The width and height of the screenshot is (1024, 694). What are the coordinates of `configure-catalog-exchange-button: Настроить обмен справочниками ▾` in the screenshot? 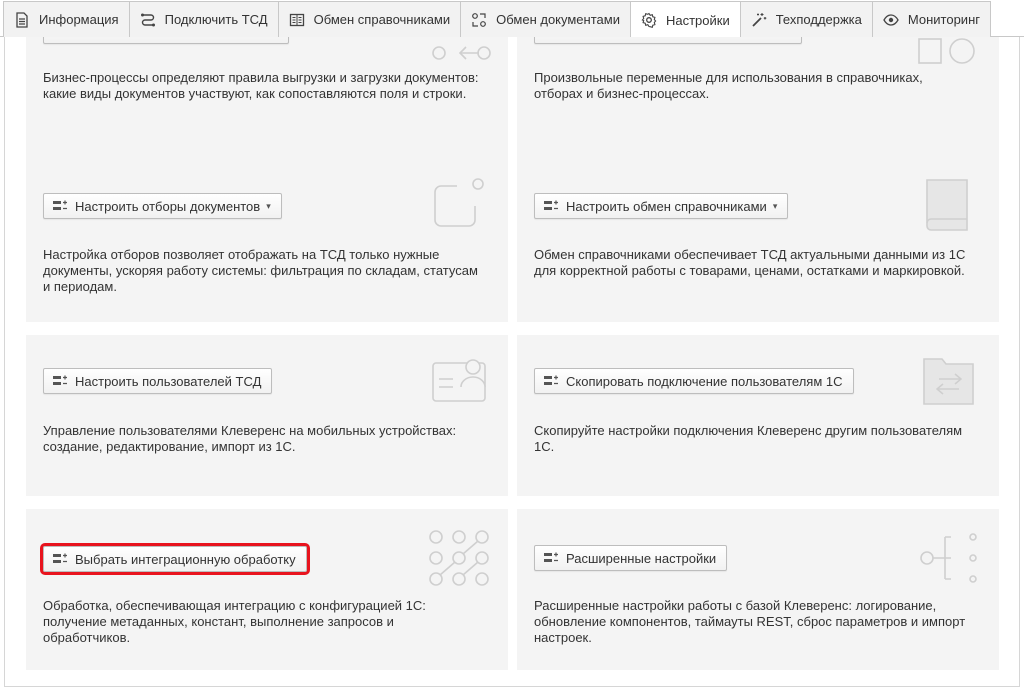 It's located at (661, 206).